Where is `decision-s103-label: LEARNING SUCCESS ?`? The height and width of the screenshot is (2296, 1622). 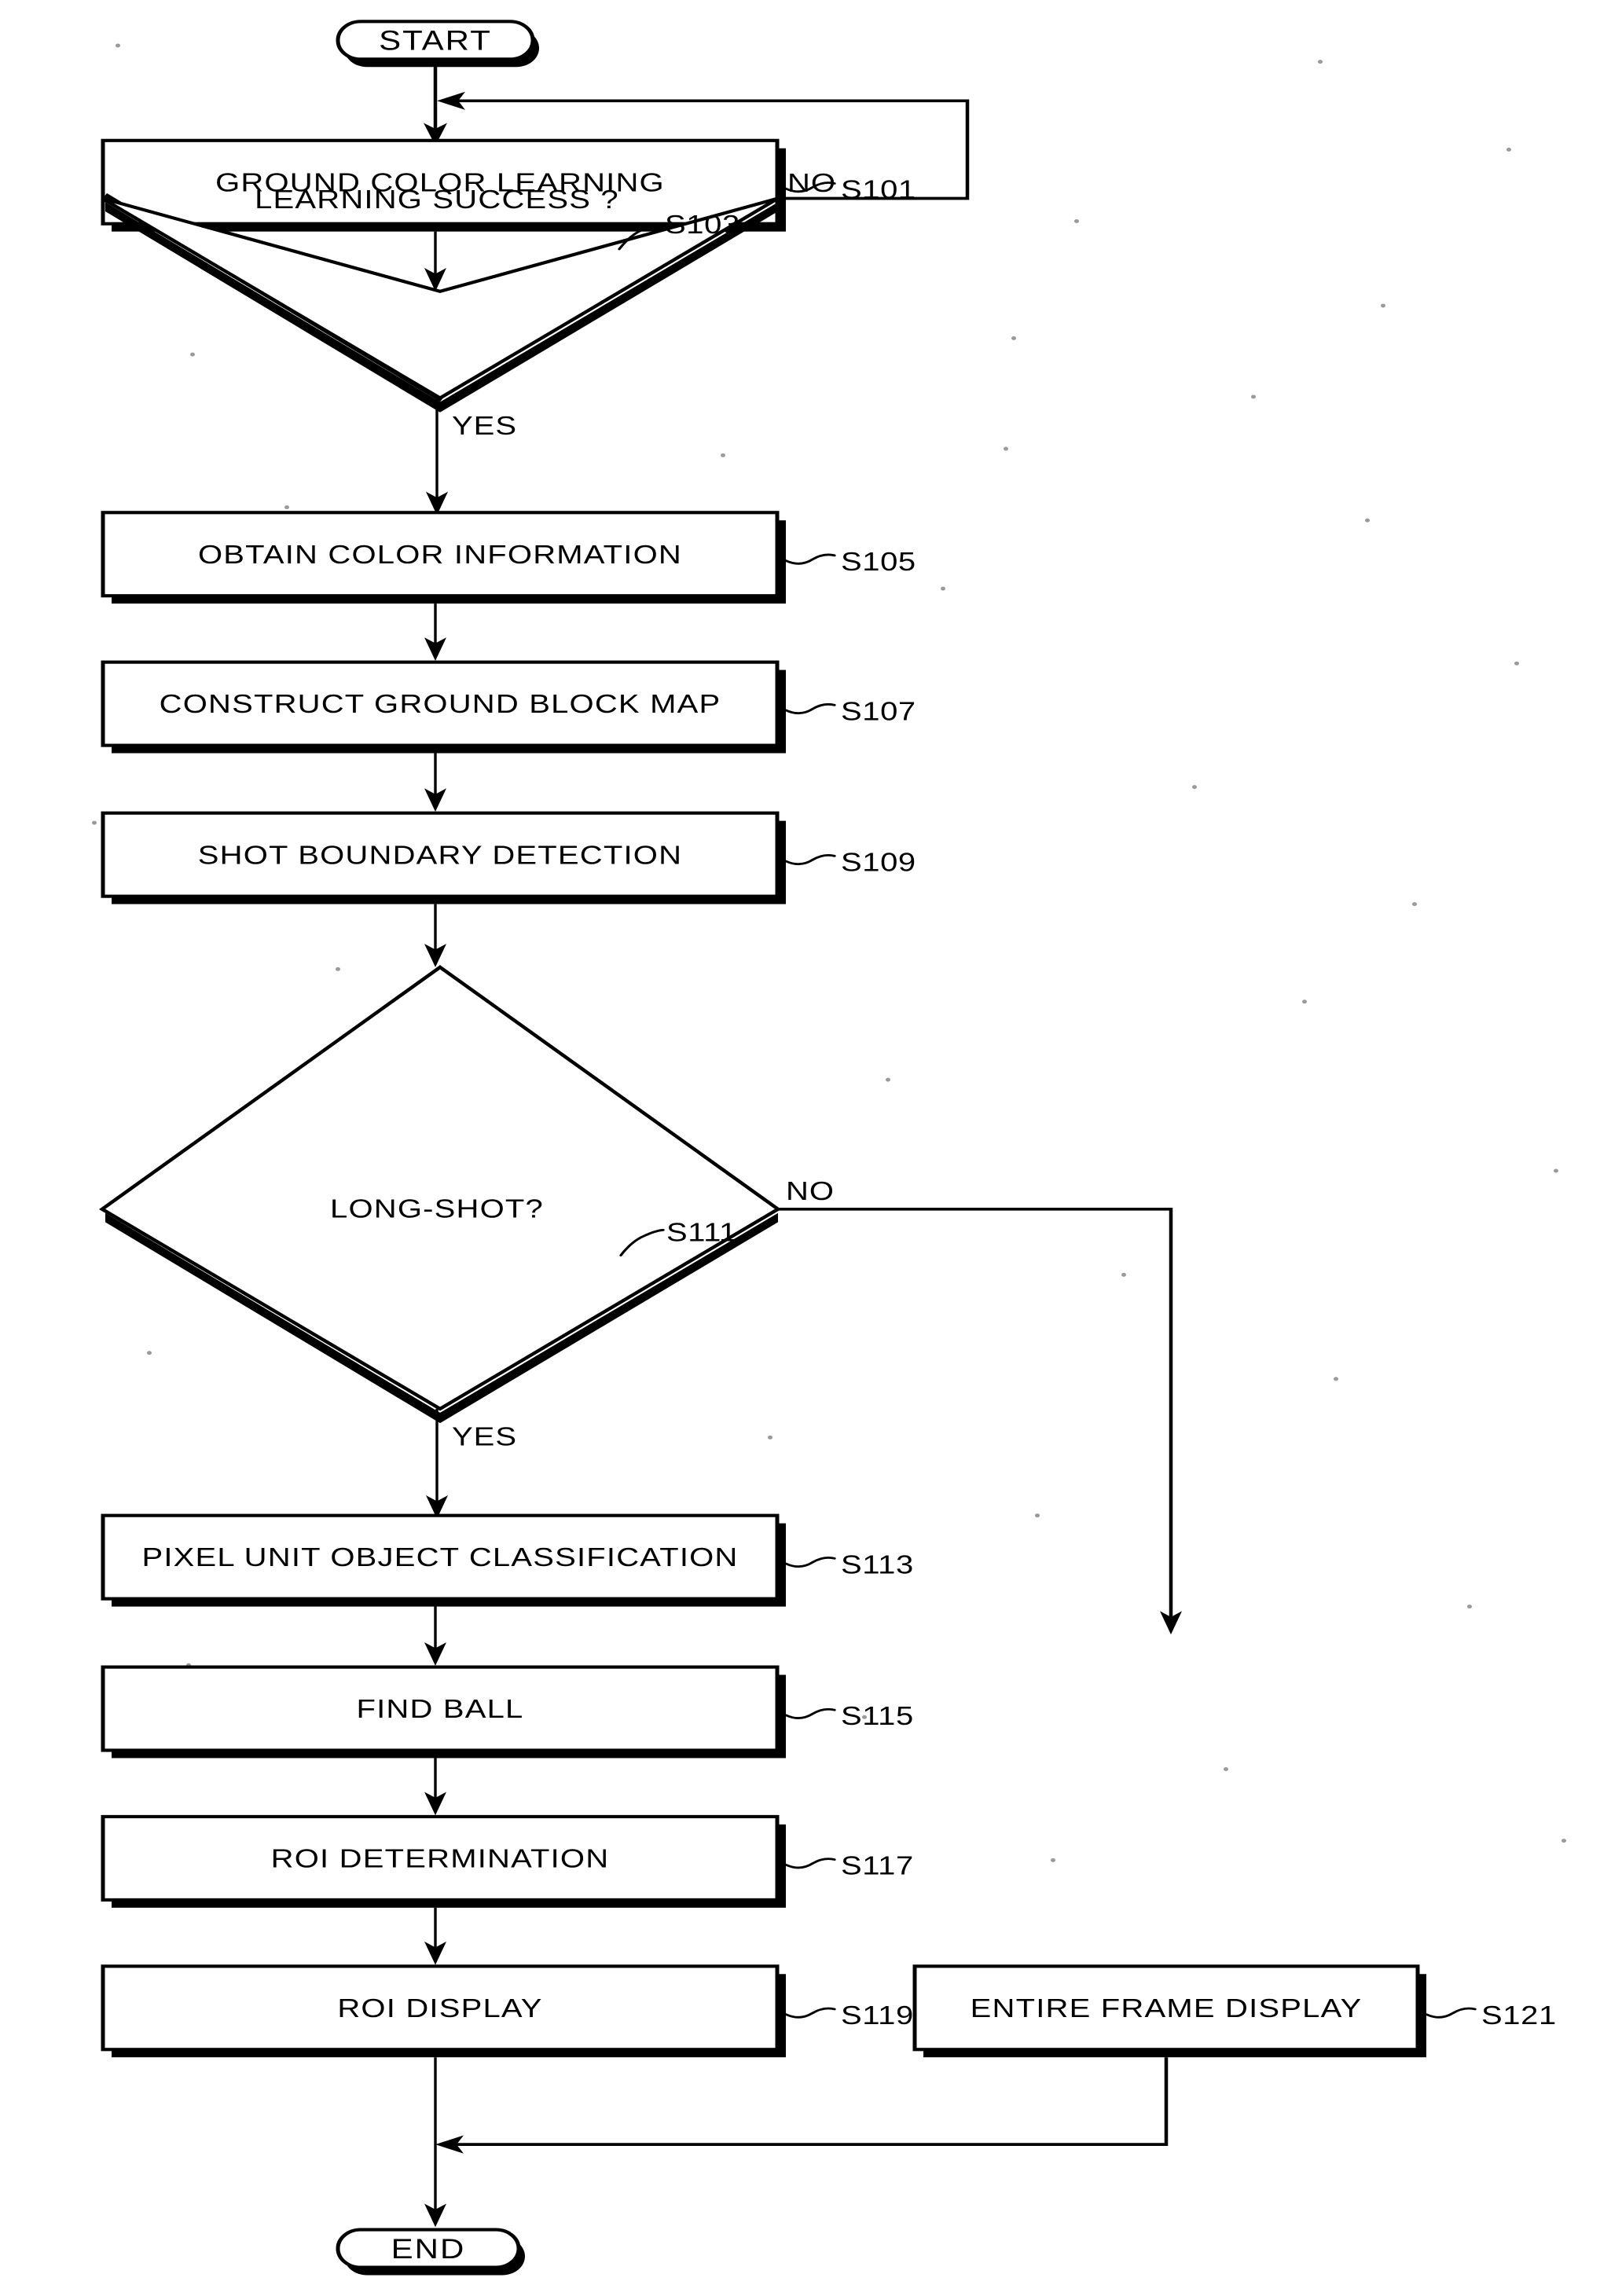 decision-s103-label: LEARNING SUCCESS ? is located at coordinates (437, 199).